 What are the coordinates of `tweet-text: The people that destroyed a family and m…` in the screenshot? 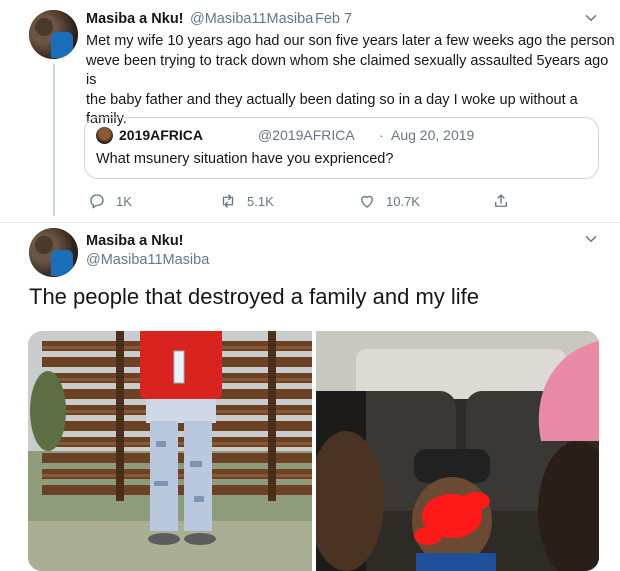 It's located at (254, 296).